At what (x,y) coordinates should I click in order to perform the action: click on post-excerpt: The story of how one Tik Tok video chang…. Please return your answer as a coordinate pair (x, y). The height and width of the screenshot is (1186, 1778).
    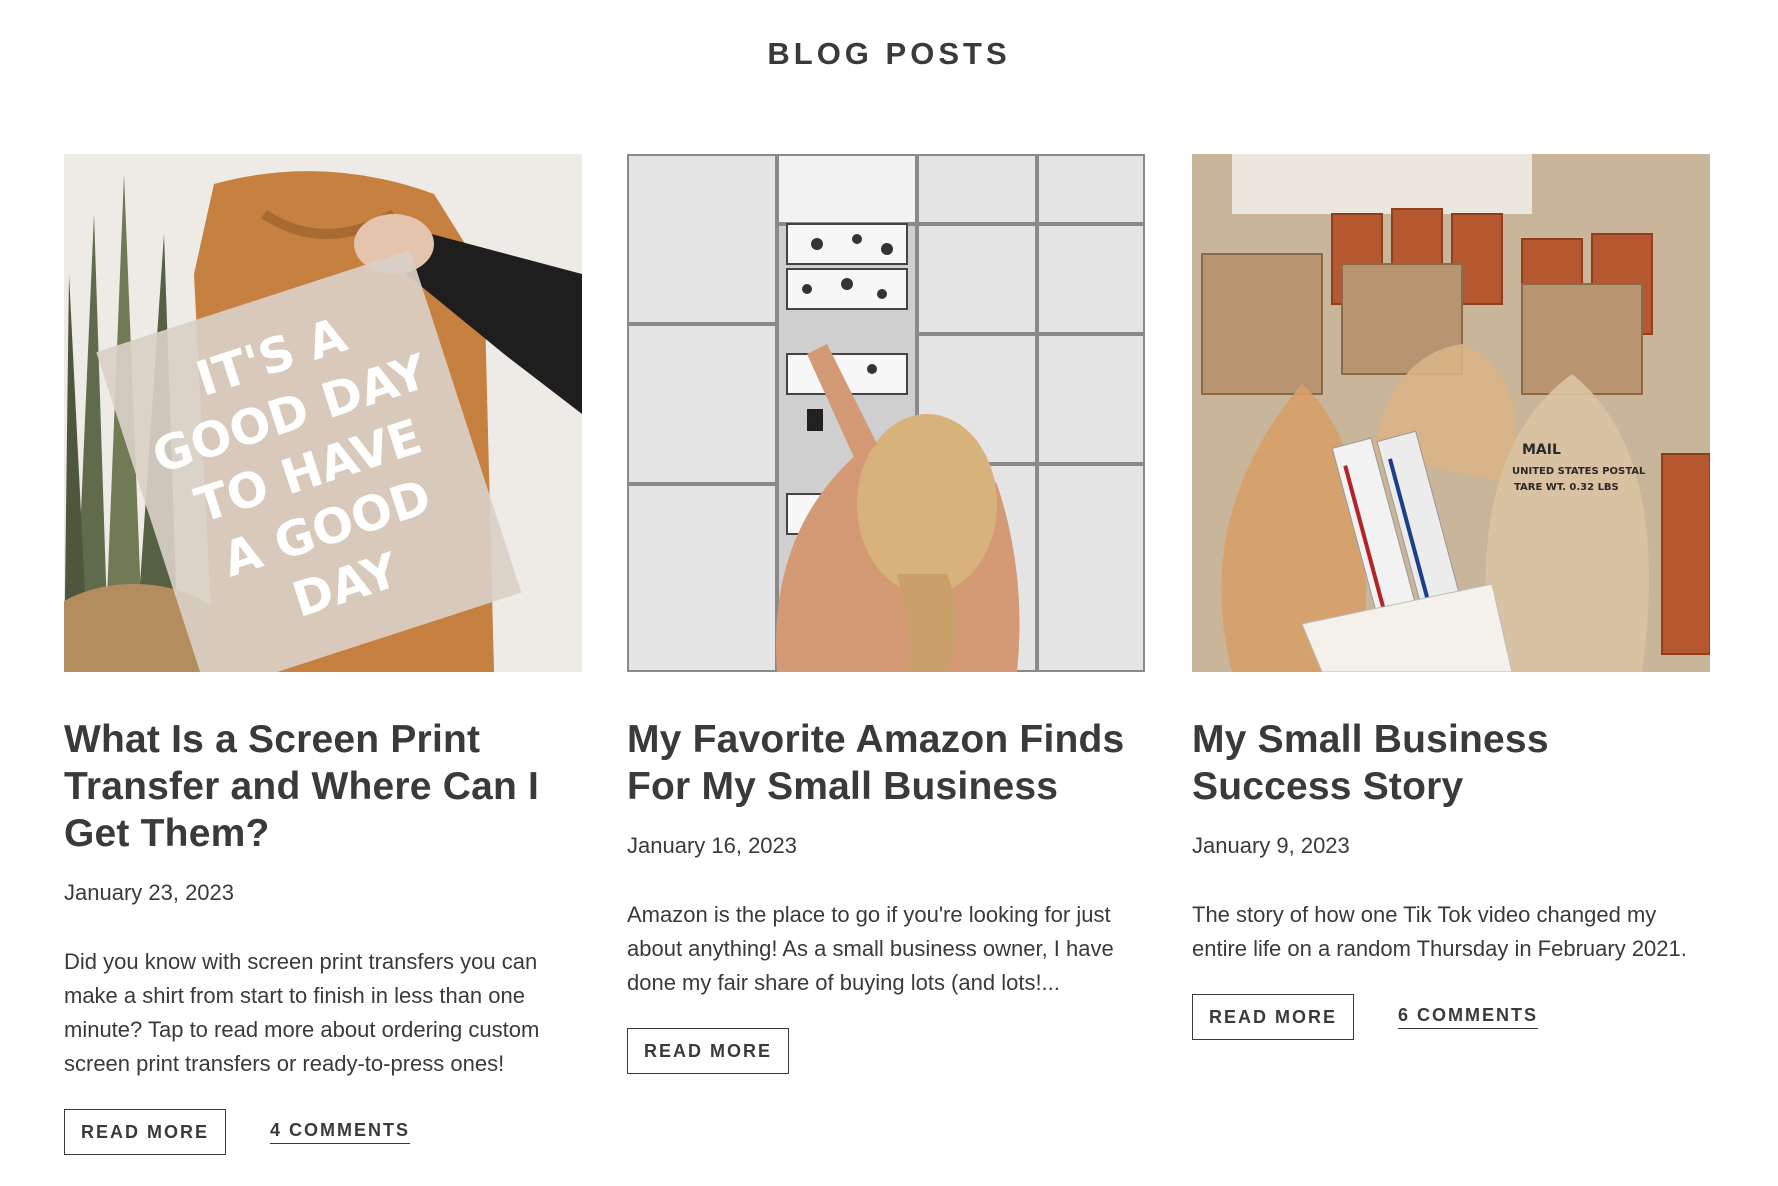
    Looking at the image, I should click on (1439, 931).